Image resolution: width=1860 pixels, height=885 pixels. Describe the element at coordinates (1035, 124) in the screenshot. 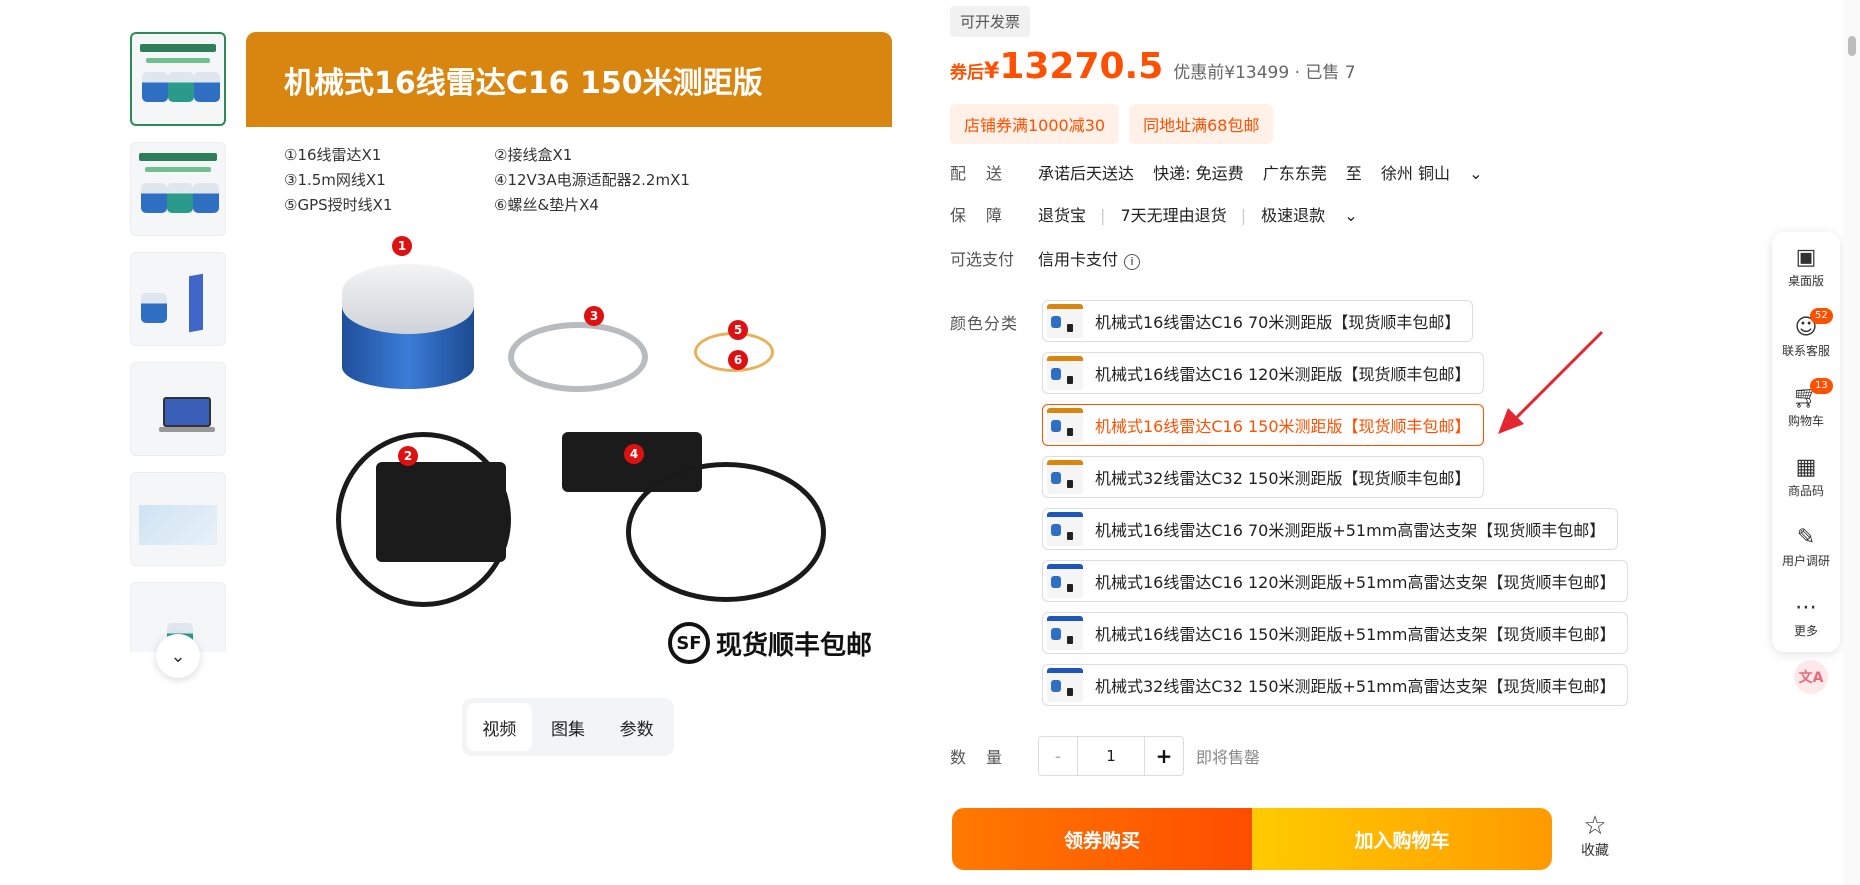

I see `coupon-badge: 店铺券满1000减30` at that location.